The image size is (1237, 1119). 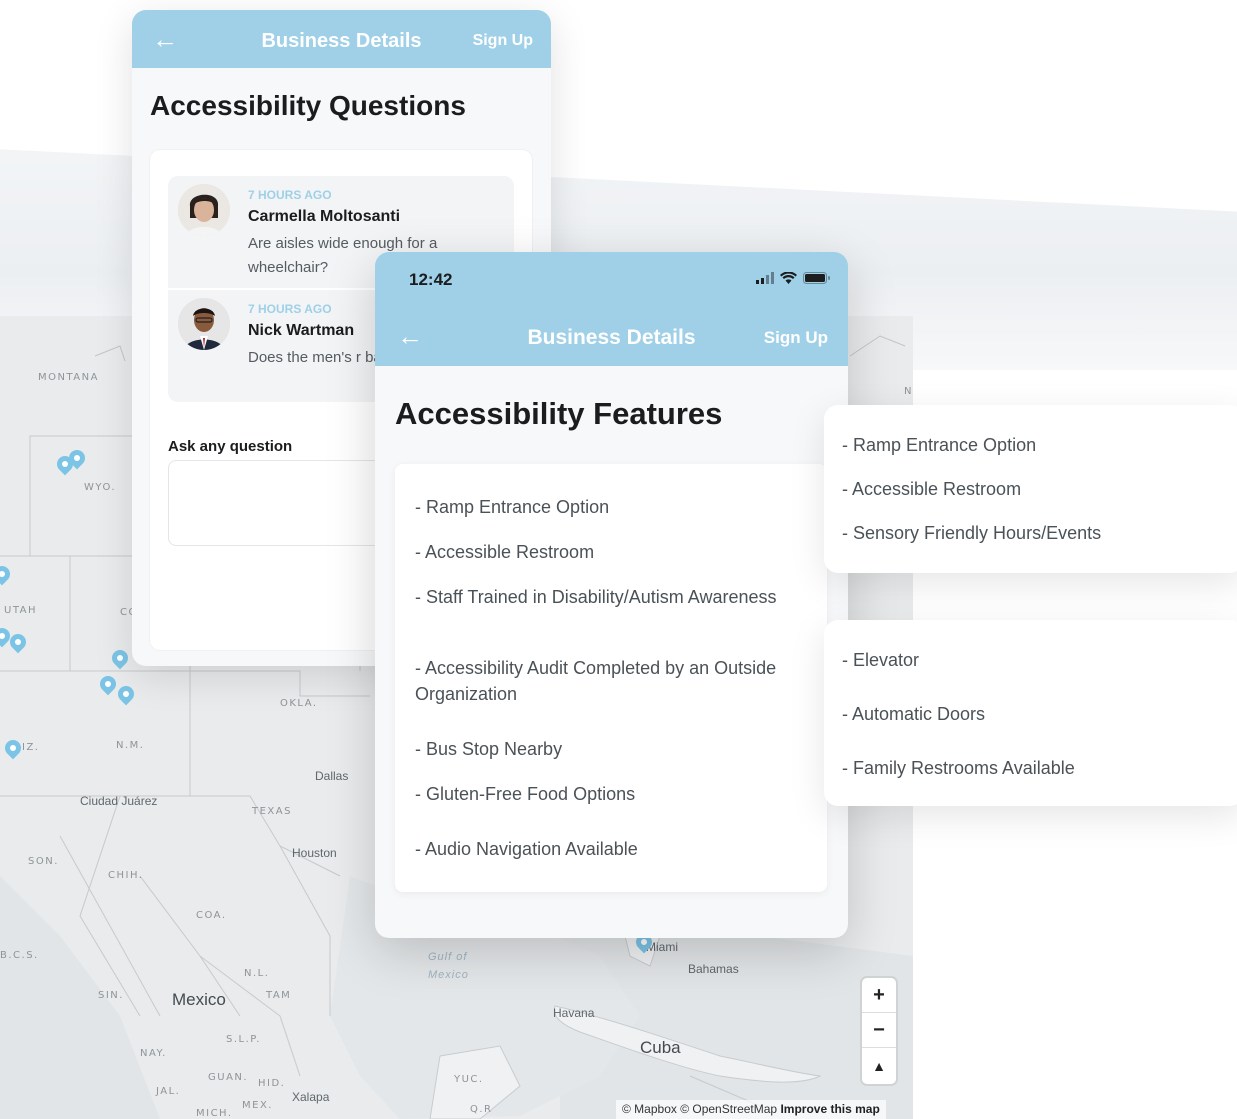 I want to click on map-city-xalapa: Xalapa, so click(x=311, y=1097).